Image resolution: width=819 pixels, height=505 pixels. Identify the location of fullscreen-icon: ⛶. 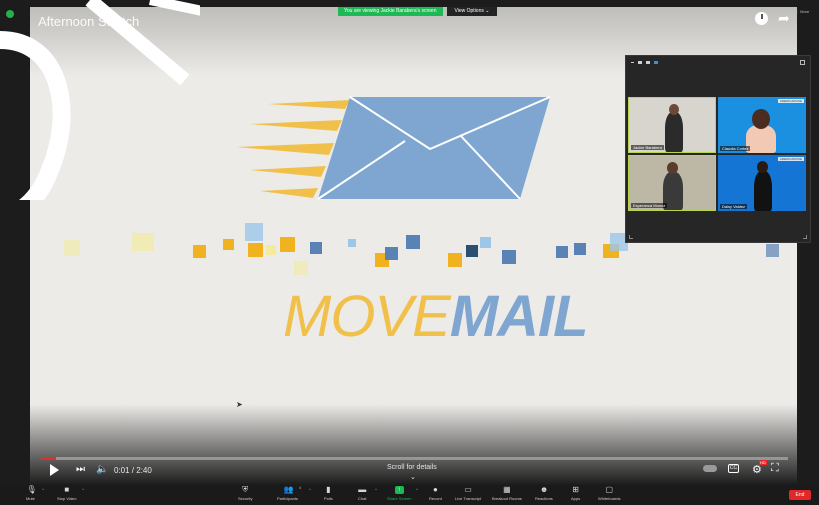
(775, 468).